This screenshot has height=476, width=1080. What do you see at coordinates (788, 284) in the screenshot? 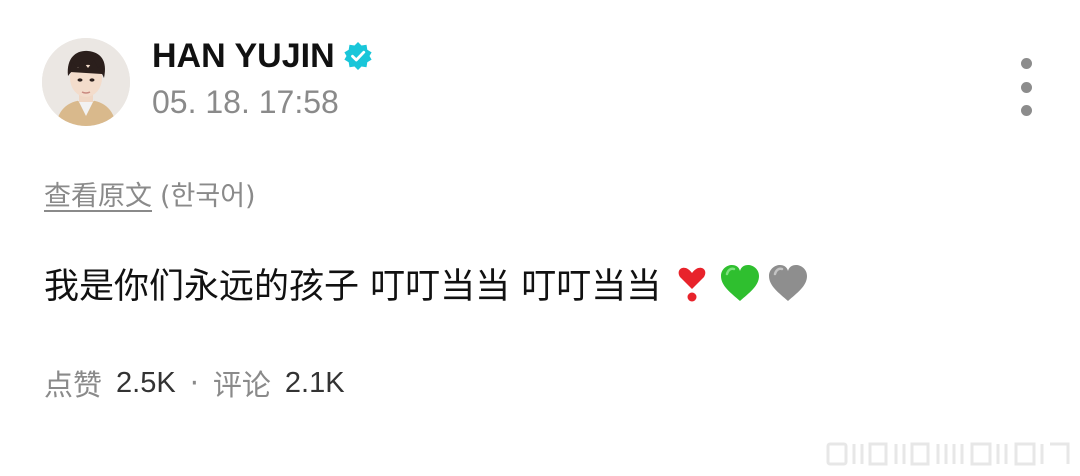
I see `grey-heart-icon` at bounding box center [788, 284].